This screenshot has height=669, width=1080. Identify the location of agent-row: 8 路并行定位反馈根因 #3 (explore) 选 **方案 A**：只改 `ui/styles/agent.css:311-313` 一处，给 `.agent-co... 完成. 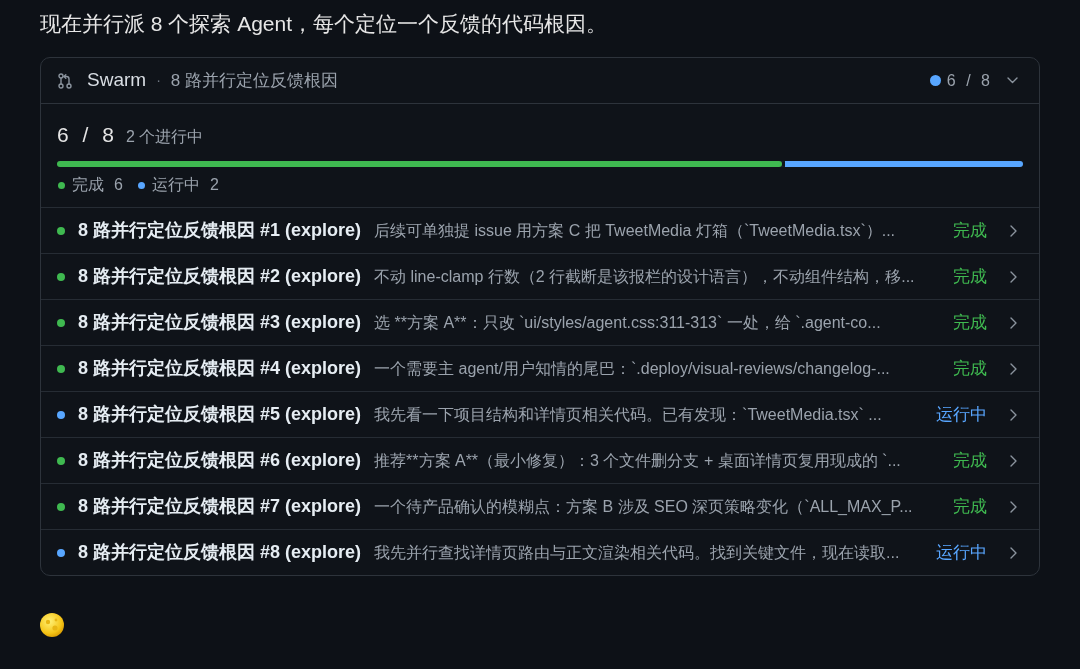
(540, 322).